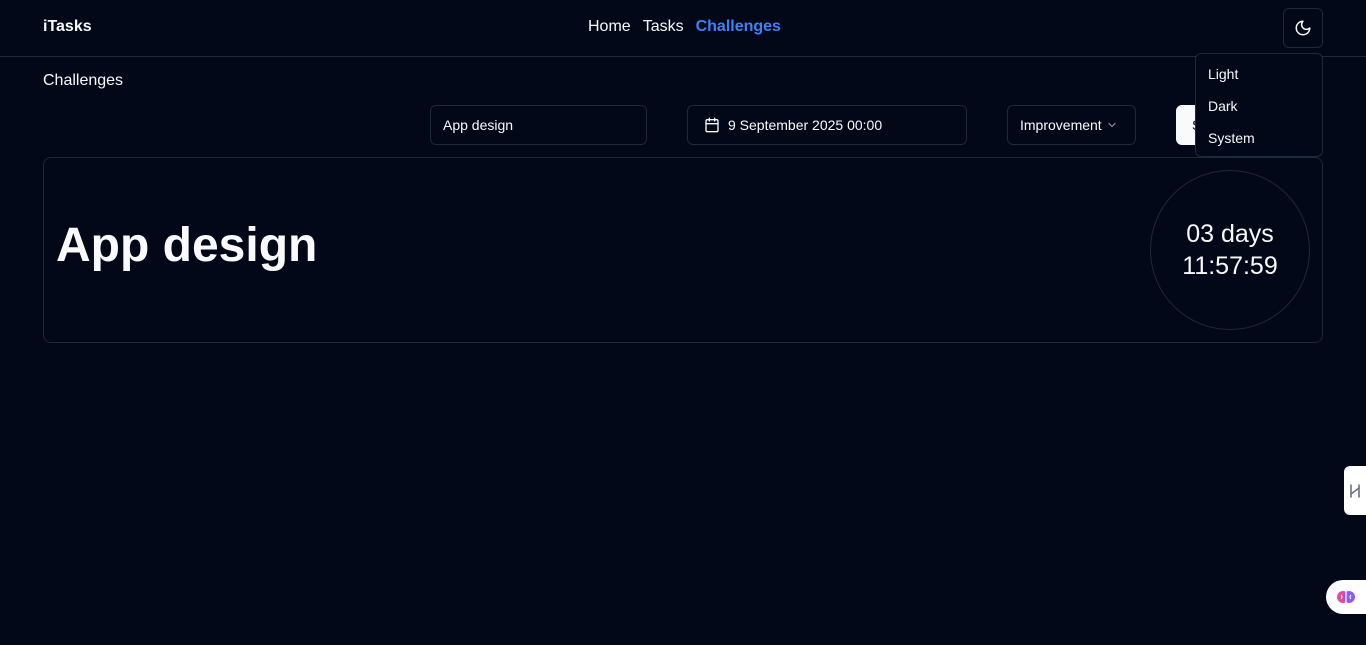 This screenshot has height=645, width=1366. What do you see at coordinates (663, 27) in the screenshot?
I see `nav-tasks: Tasks` at bounding box center [663, 27].